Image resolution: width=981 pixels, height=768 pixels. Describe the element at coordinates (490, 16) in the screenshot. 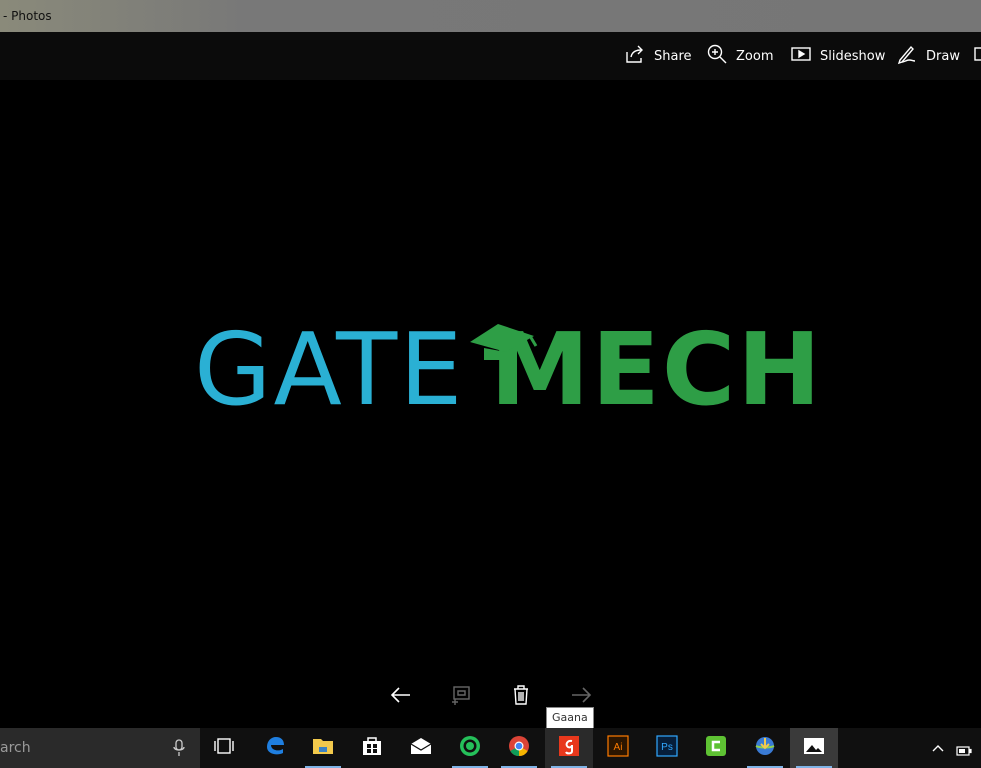

I see `title-bar: - Photos` at that location.